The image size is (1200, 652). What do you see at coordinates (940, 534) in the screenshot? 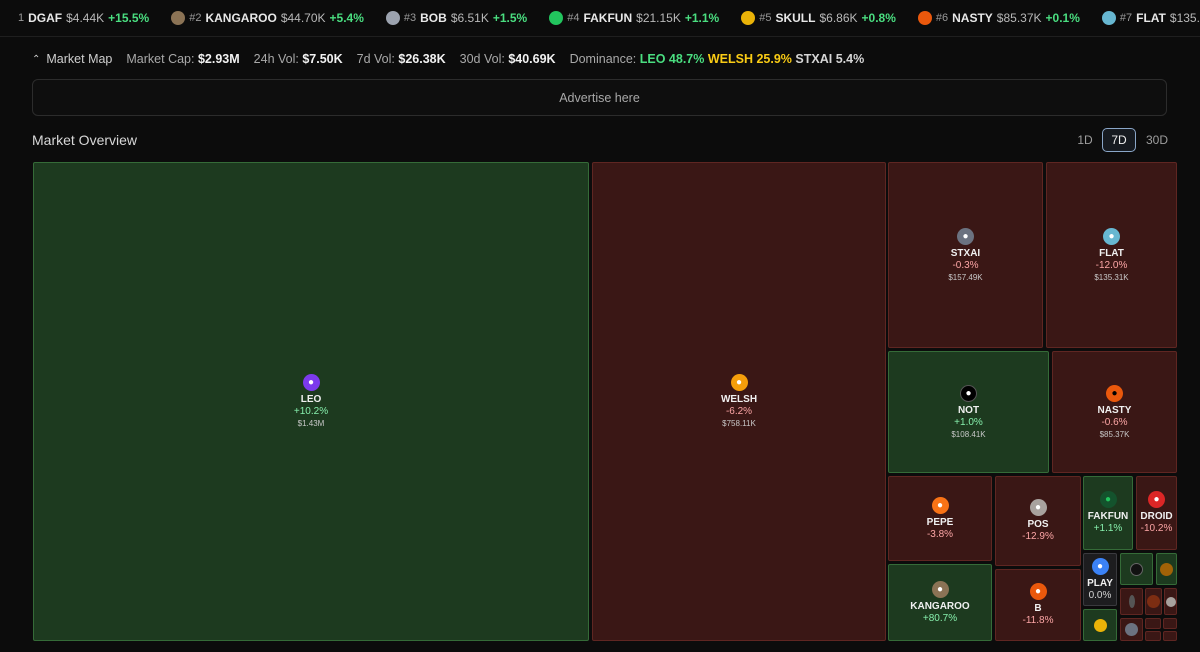
I see `tile-change: -3.8%` at bounding box center [940, 534].